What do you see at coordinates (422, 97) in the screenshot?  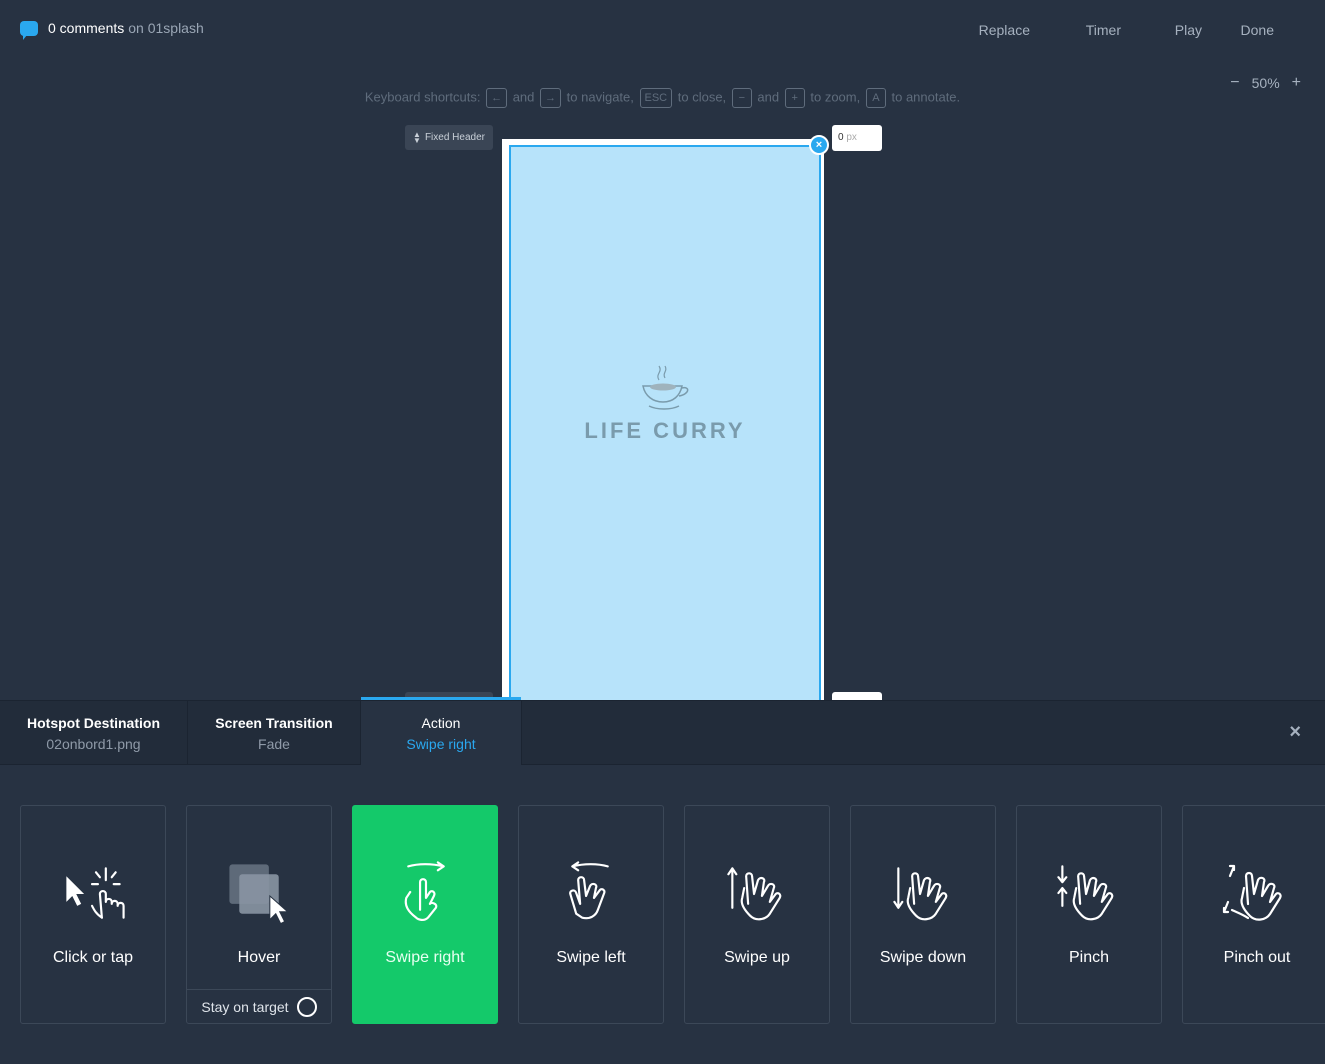 I see `shortcuts-intro: Keyboard shortcuts:` at bounding box center [422, 97].